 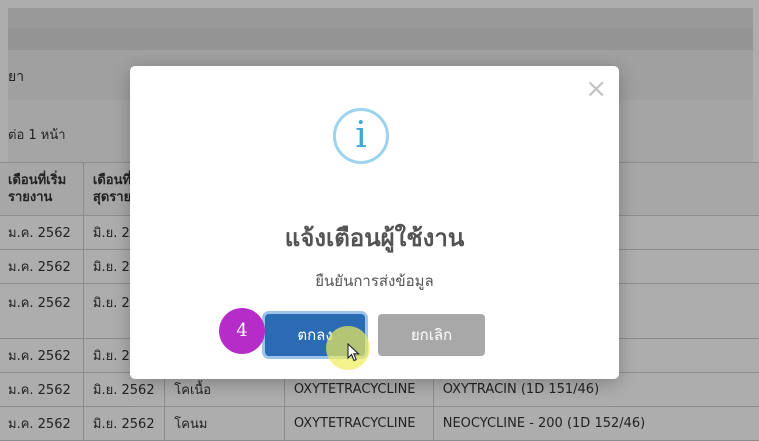 I want to click on cancel-button: ยกเลิก, so click(x=431, y=335).